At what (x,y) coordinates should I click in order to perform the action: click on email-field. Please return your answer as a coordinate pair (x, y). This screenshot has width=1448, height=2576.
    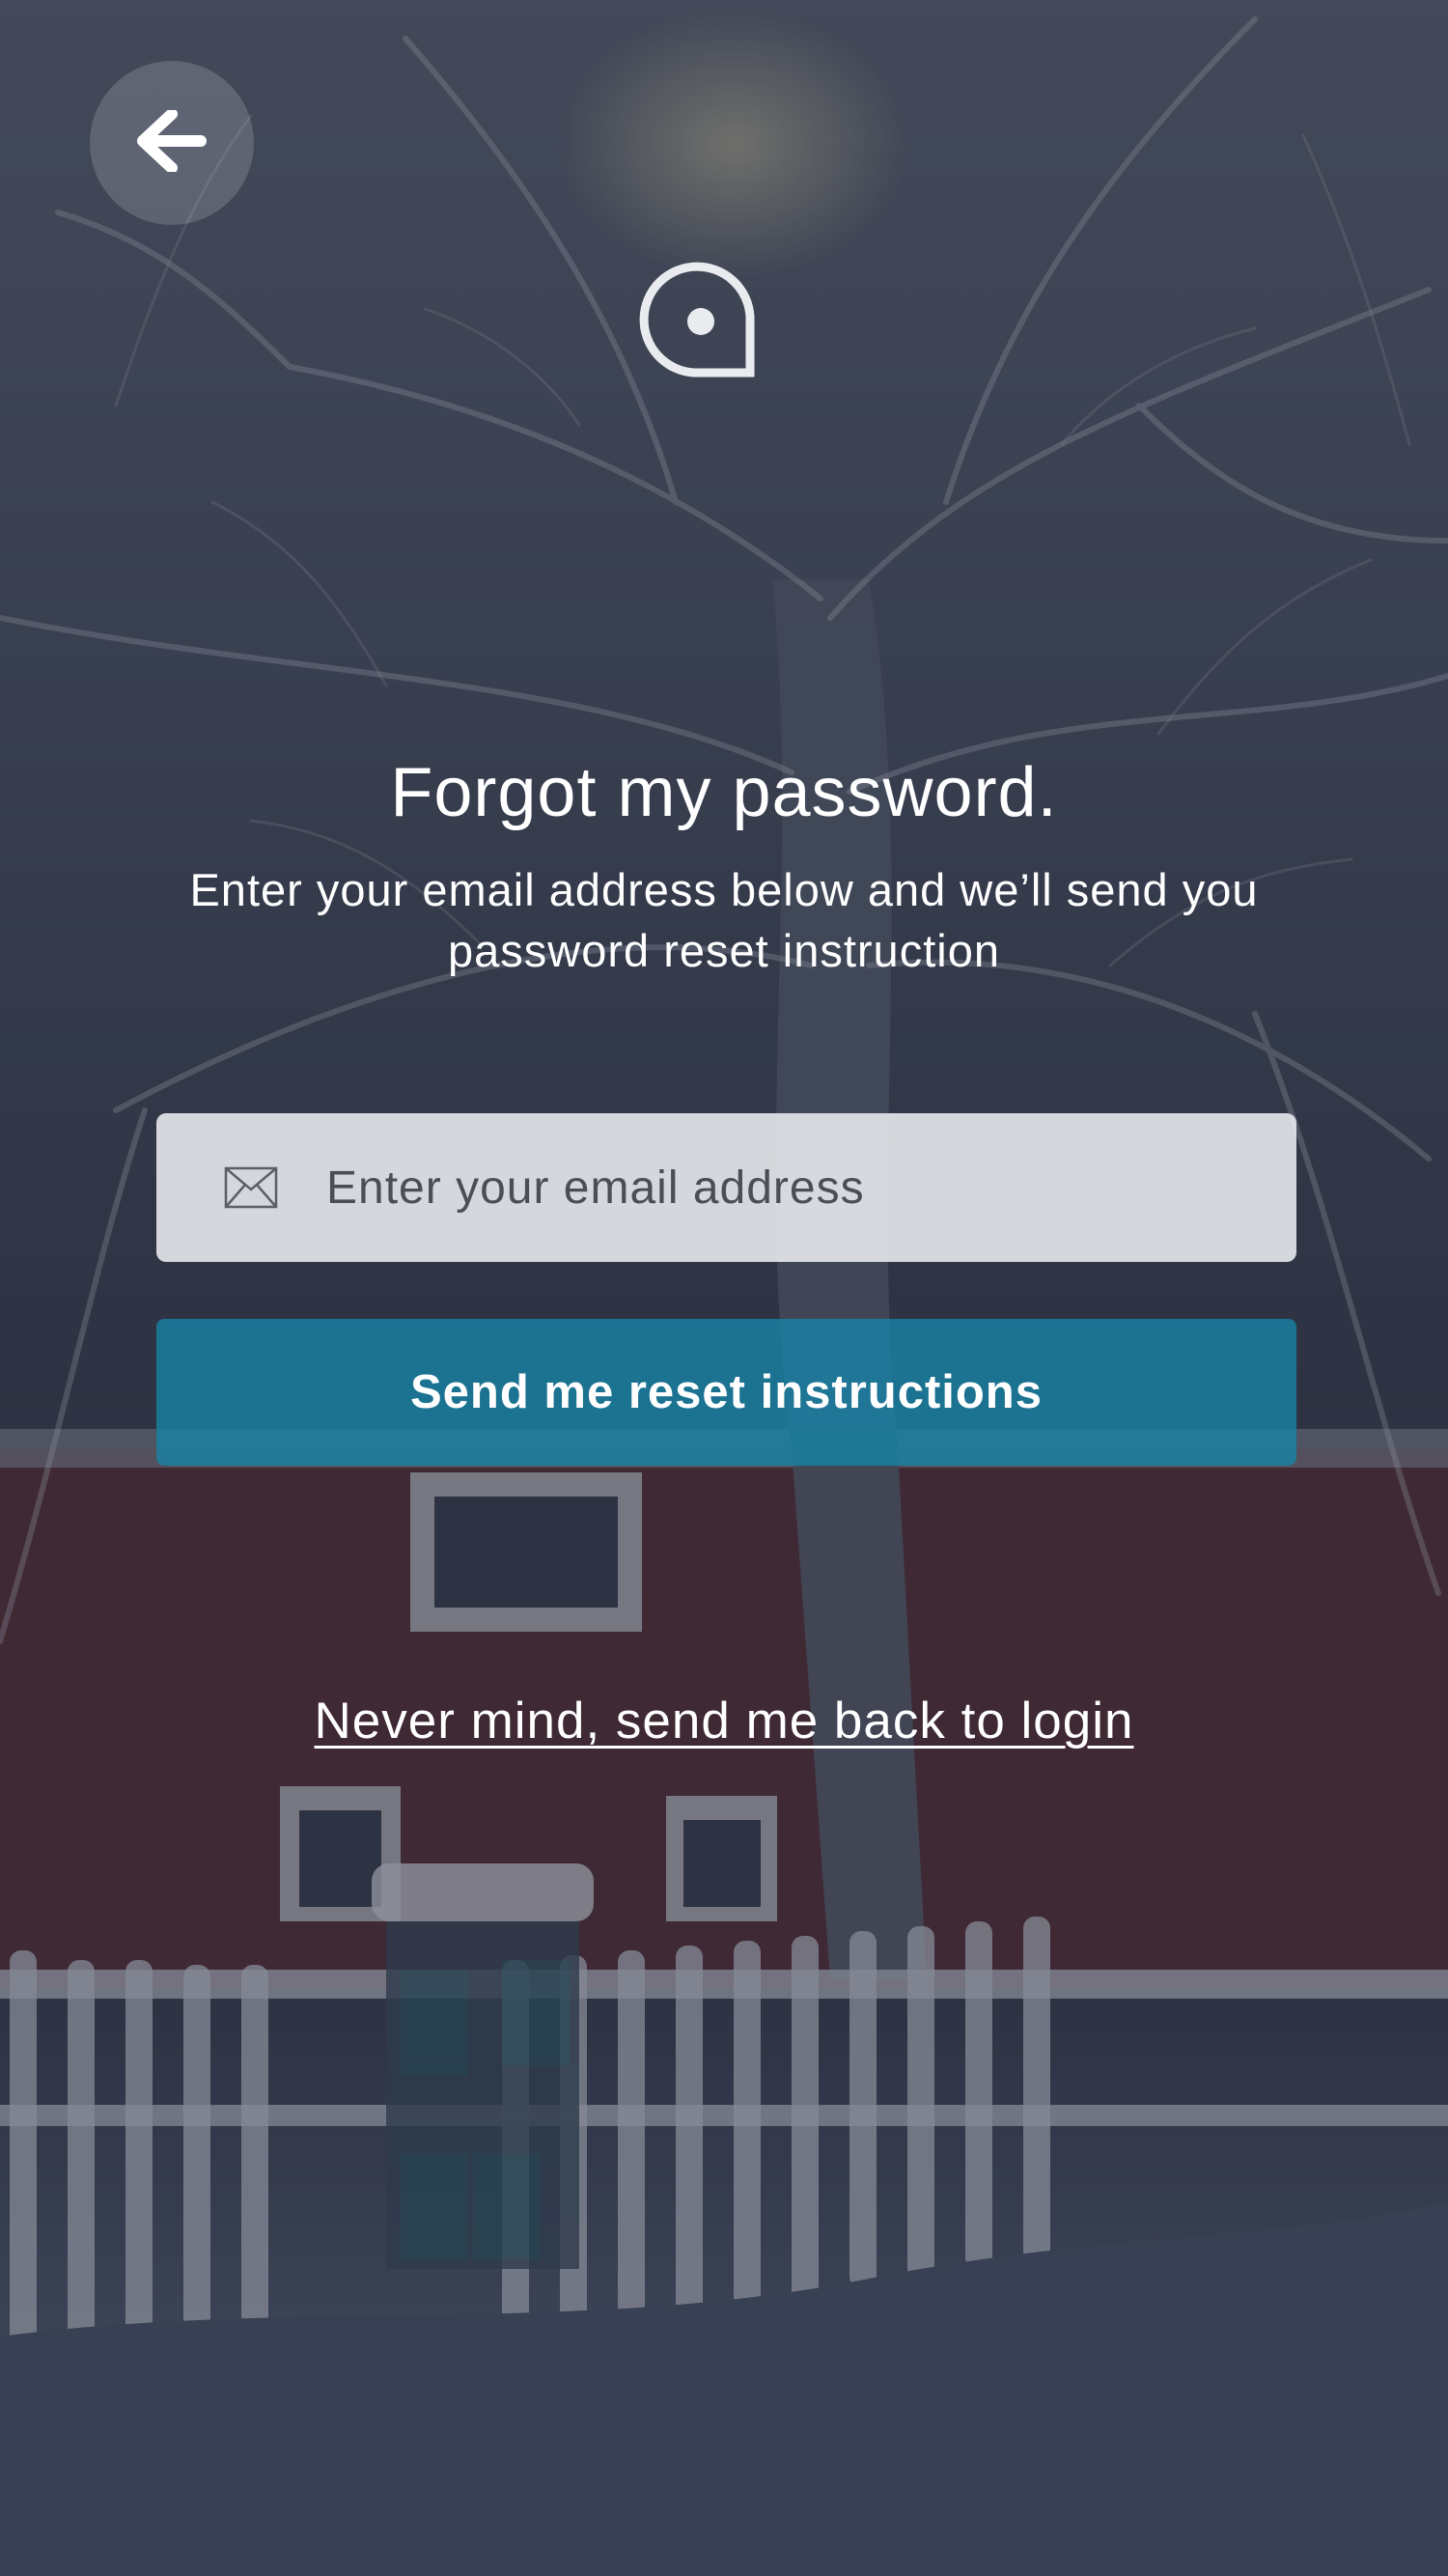
    Looking at the image, I should click on (726, 1188).